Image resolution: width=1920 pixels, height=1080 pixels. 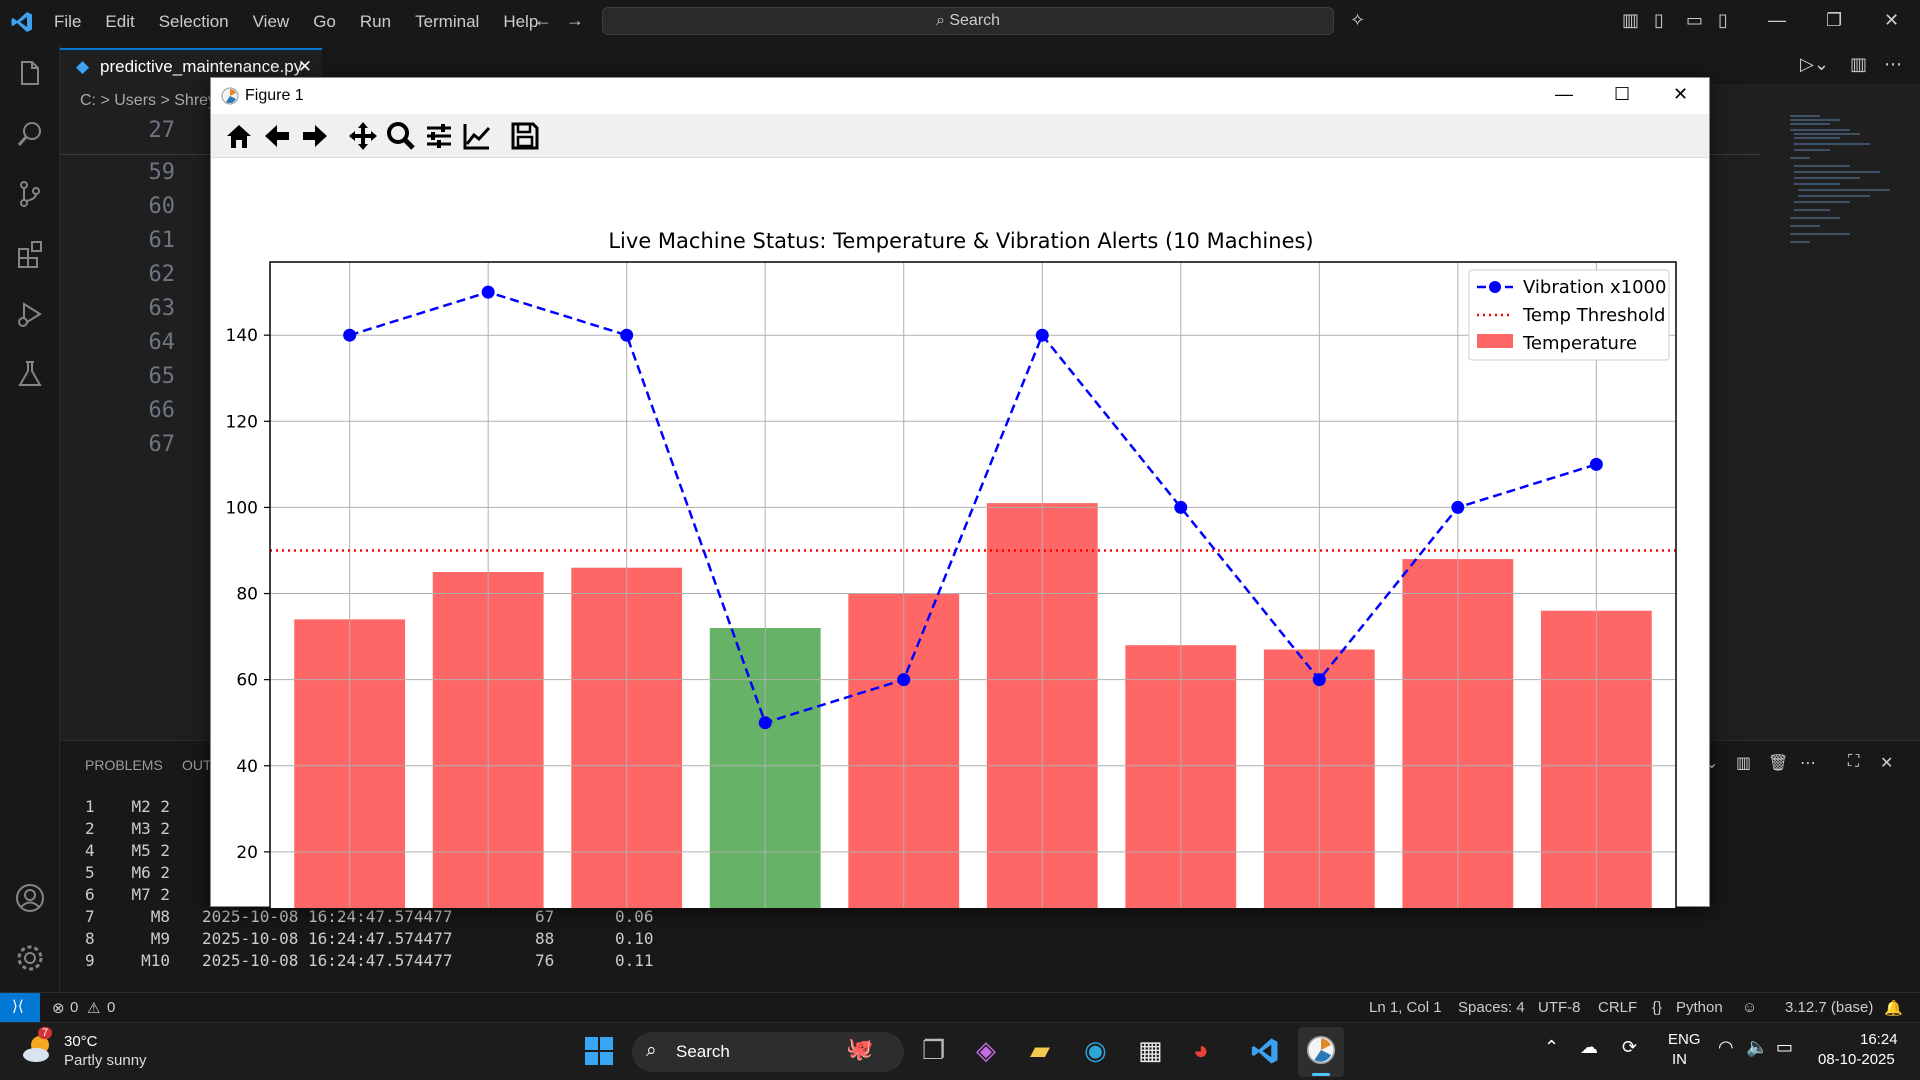 I want to click on command-search: ⌕ Search, so click(x=968, y=21).